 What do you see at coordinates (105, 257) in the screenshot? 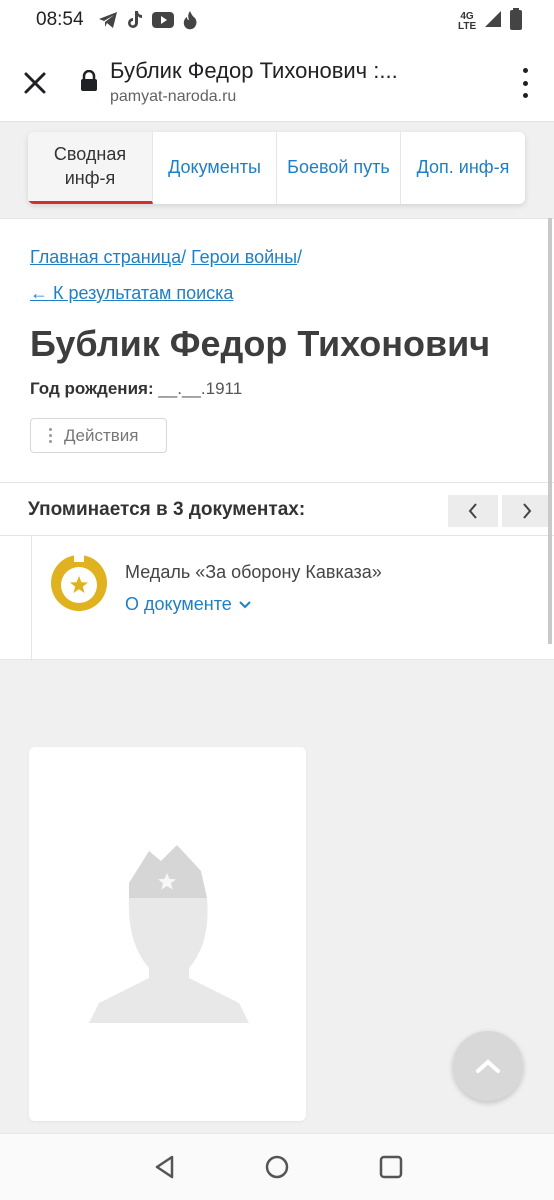
I see `breadcrumb-home-link: Главная страница` at bounding box center [105, 257].